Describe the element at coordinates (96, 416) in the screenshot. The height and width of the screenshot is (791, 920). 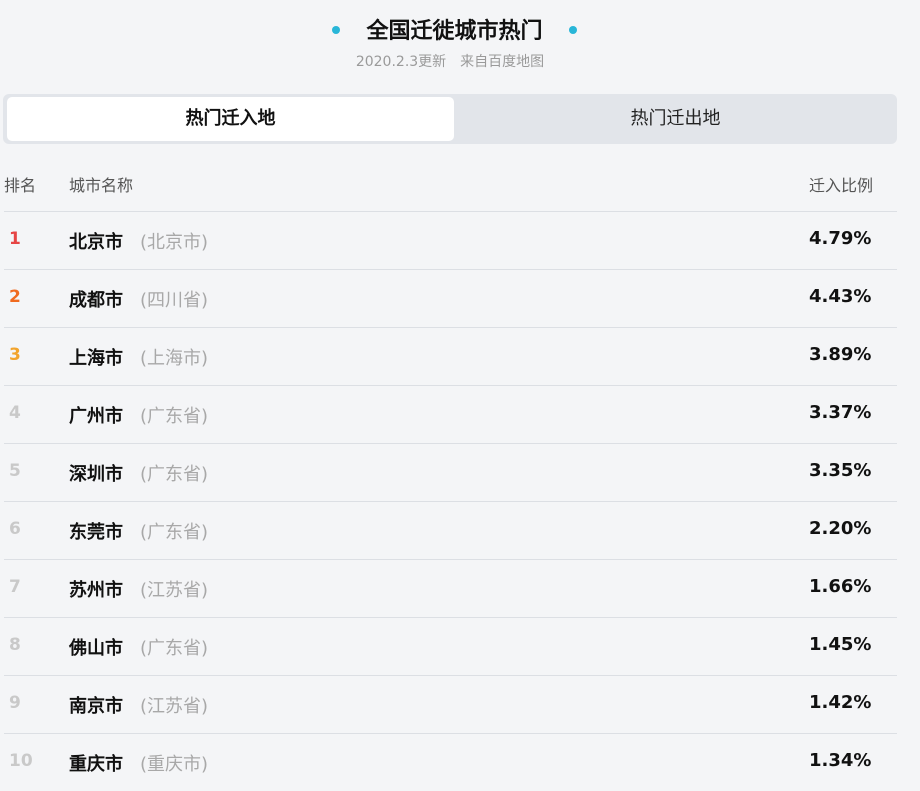
I see `city-name: 广州市` at that location.